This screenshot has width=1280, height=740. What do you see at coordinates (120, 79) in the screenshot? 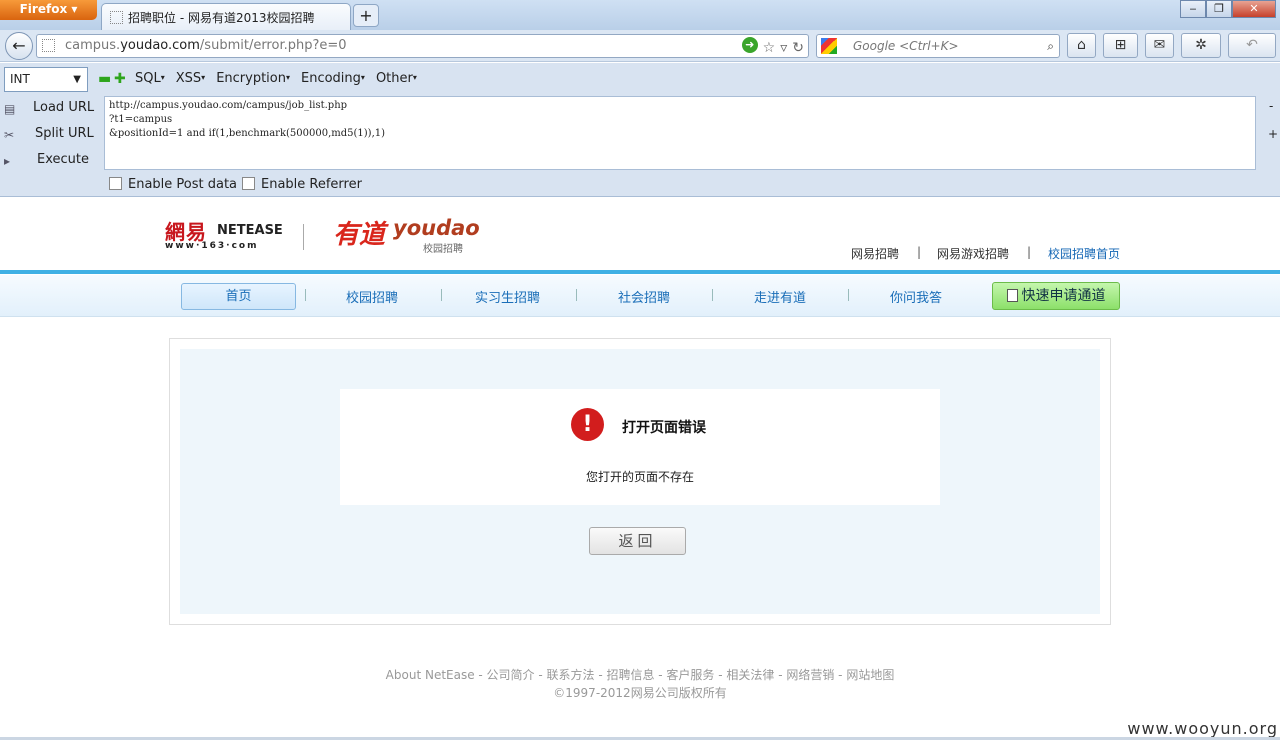
I see `increase-icon: ✚` at bounding box center [120, 79].